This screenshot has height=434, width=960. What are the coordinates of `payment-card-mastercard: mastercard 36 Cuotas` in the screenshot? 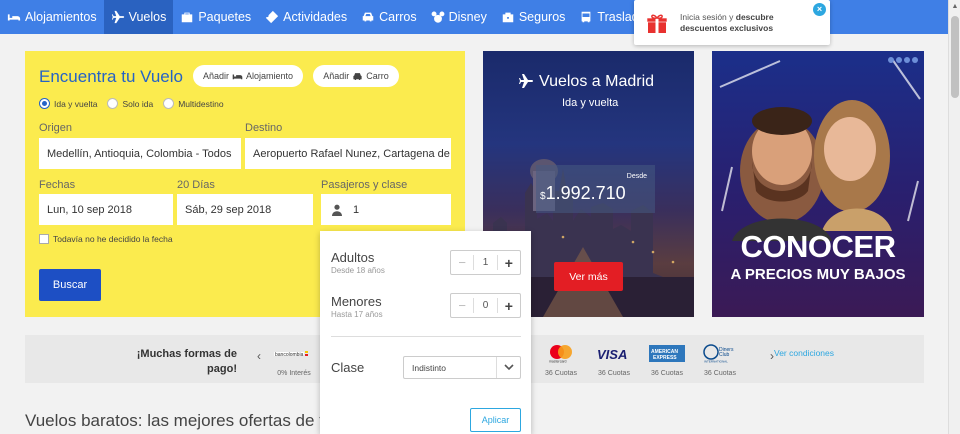 It's located at (561, 360).